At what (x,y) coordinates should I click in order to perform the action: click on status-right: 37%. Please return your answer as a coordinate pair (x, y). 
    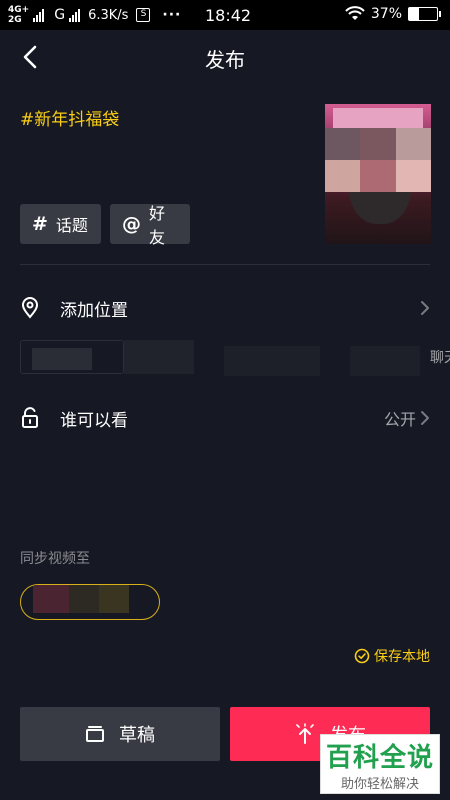
    Looking at the image, I should click on (393, 14).